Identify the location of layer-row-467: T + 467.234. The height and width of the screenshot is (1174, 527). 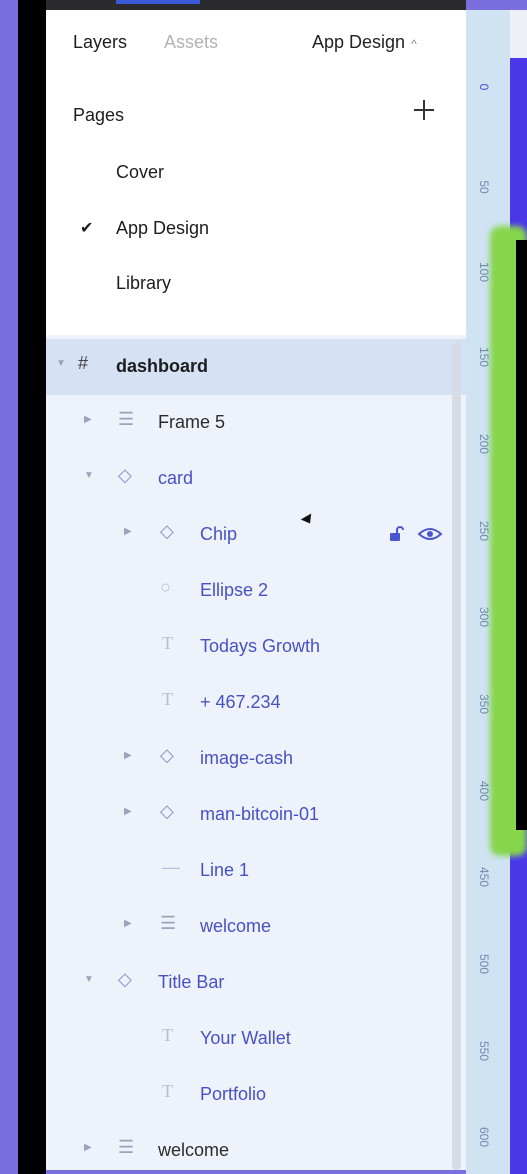
(256, 703).